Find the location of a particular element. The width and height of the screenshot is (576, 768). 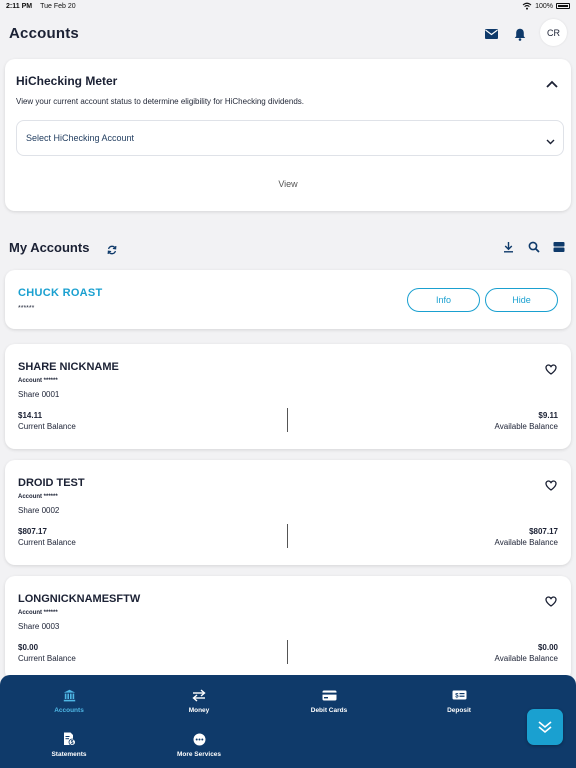

member-number-masked: ****** is located at coordinates (26, 308).